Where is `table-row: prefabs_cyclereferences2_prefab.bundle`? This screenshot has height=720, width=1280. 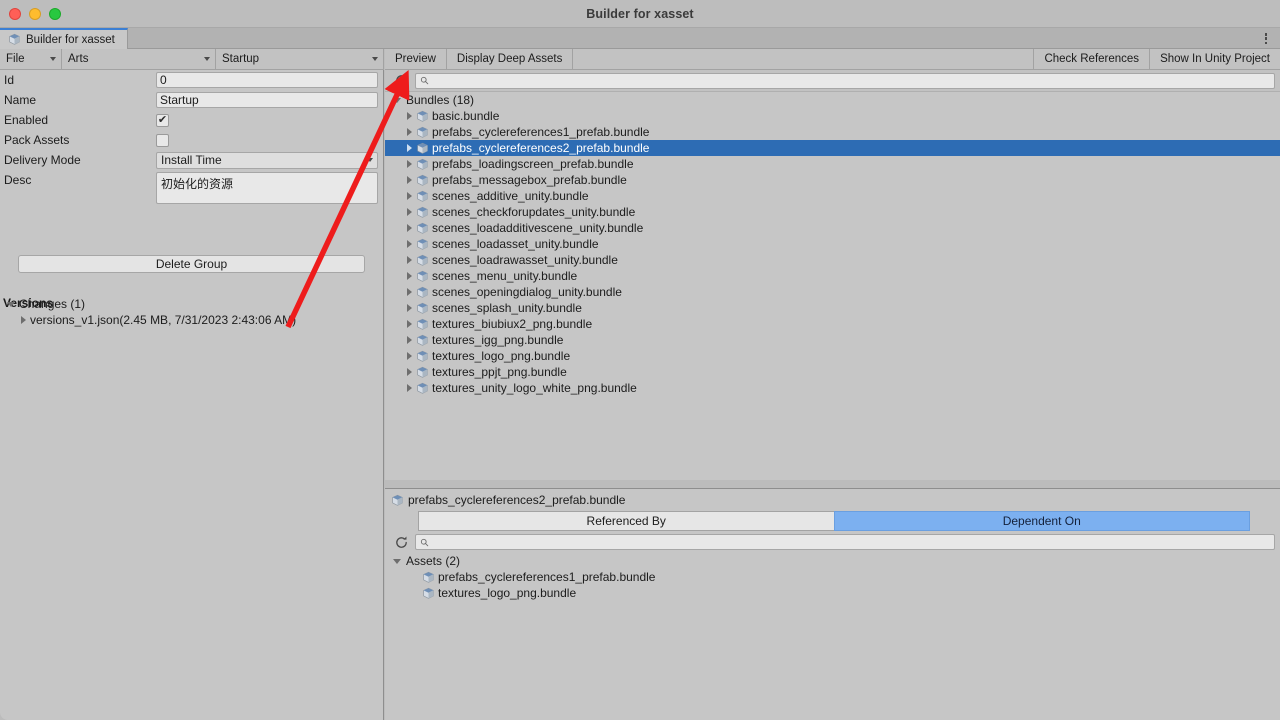 table-row: prefabs_cyclereferences2_prefab.bundle is located at coordinates (832, 148).